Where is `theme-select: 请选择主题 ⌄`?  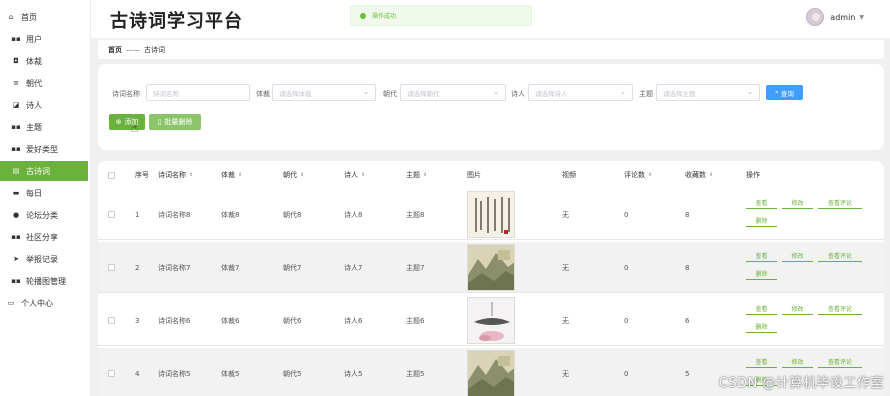
theme-select: 请选择主题 ⌄ is located at coordinates (708, 92).